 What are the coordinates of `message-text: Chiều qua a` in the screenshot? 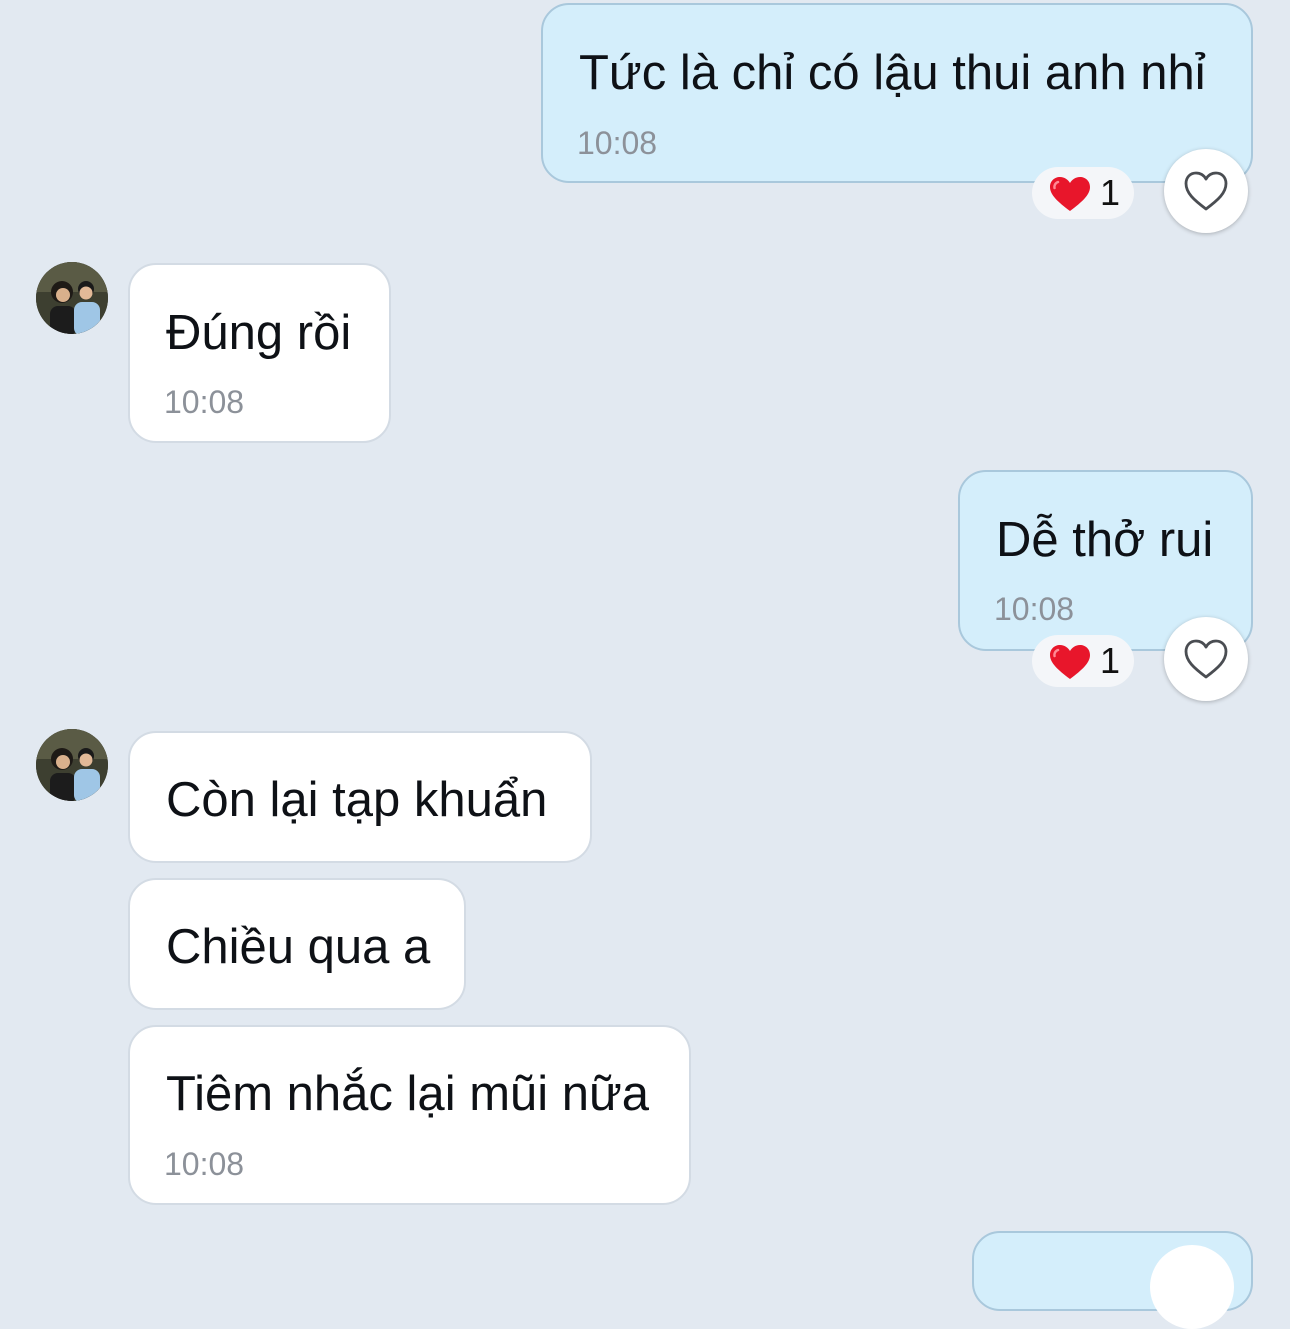 It's located at (298, 947).